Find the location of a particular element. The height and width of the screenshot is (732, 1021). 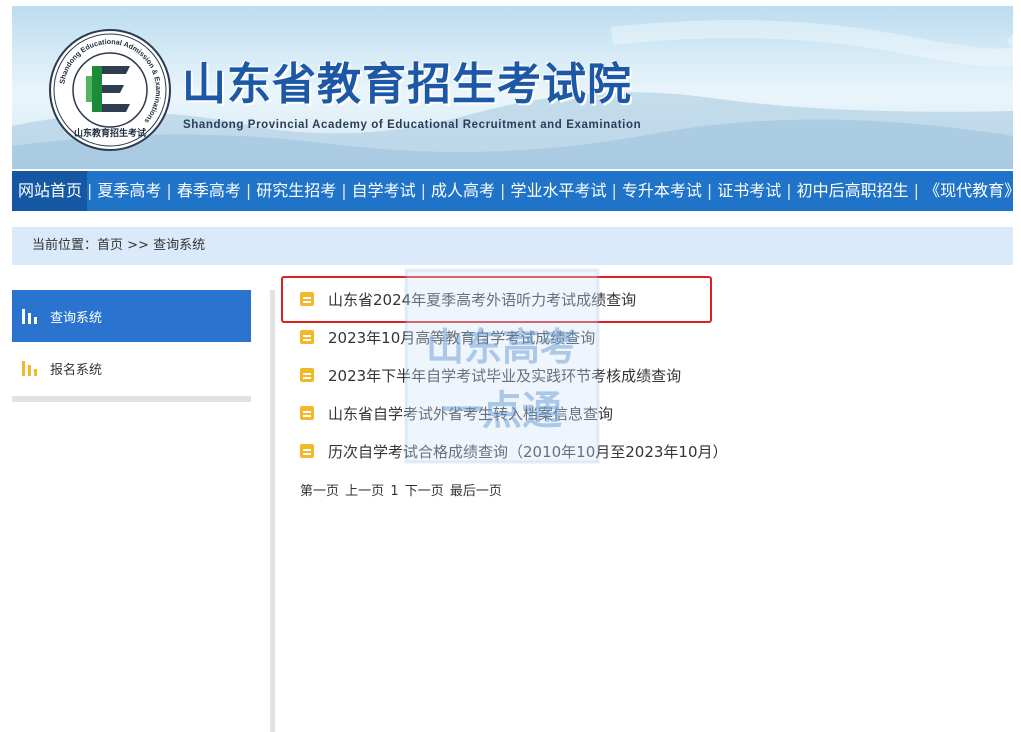

sidebar-item-label: 查询系统 is located at coordinates (76, 318).